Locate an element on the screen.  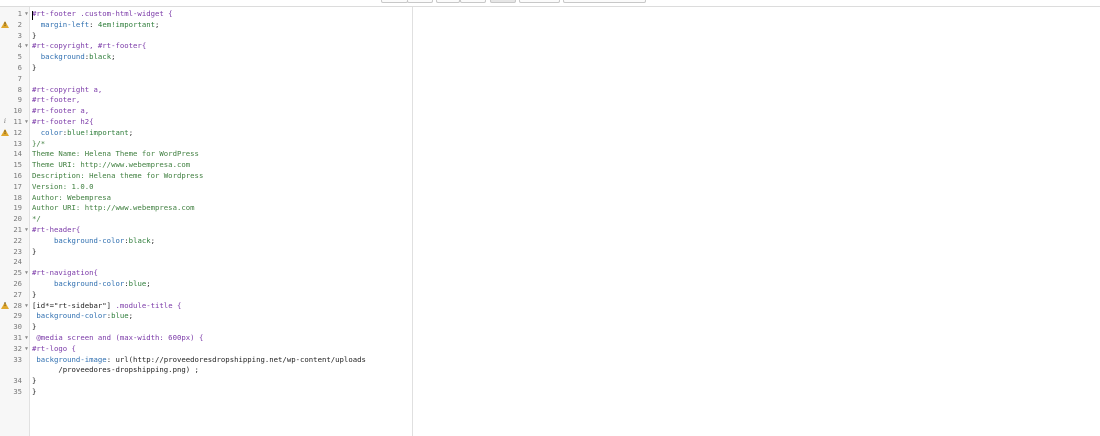
line-number: 3 is located at coordinates (19, 35).